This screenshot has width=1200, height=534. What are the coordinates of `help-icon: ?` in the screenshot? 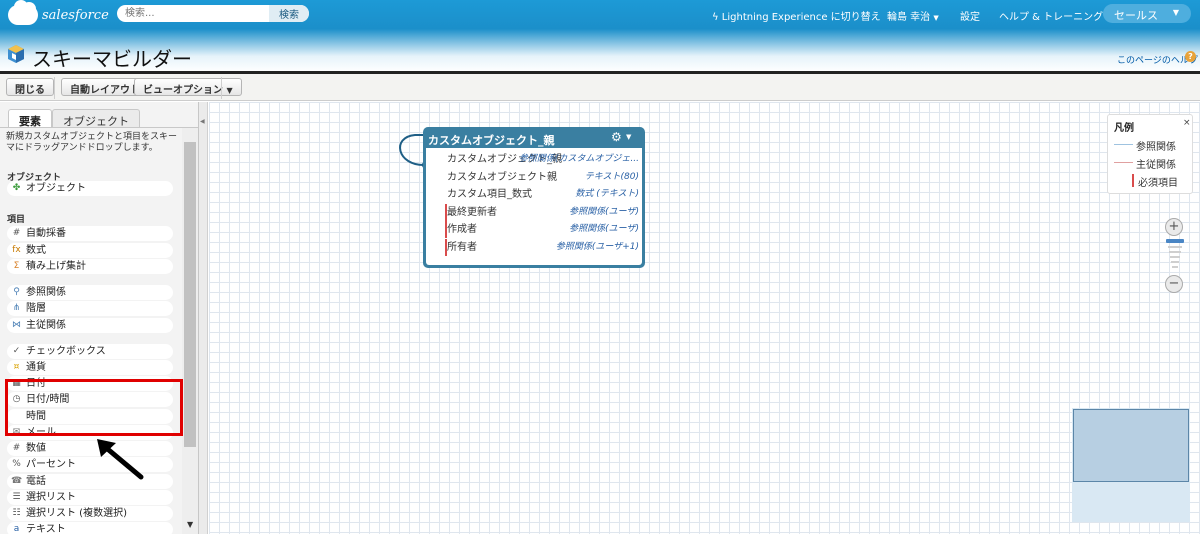 It's located at (1190, 56).